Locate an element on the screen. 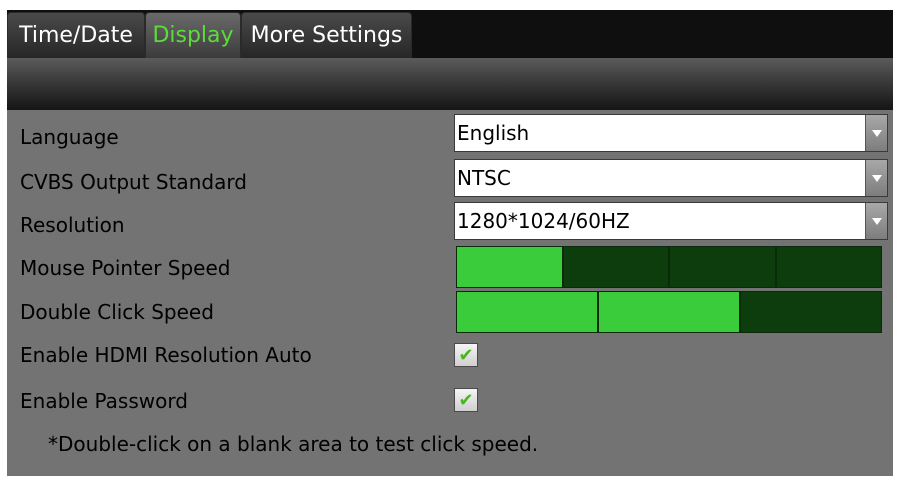  resolution-select: 1280*1024/60HZ is located at coordinates (671, 221).